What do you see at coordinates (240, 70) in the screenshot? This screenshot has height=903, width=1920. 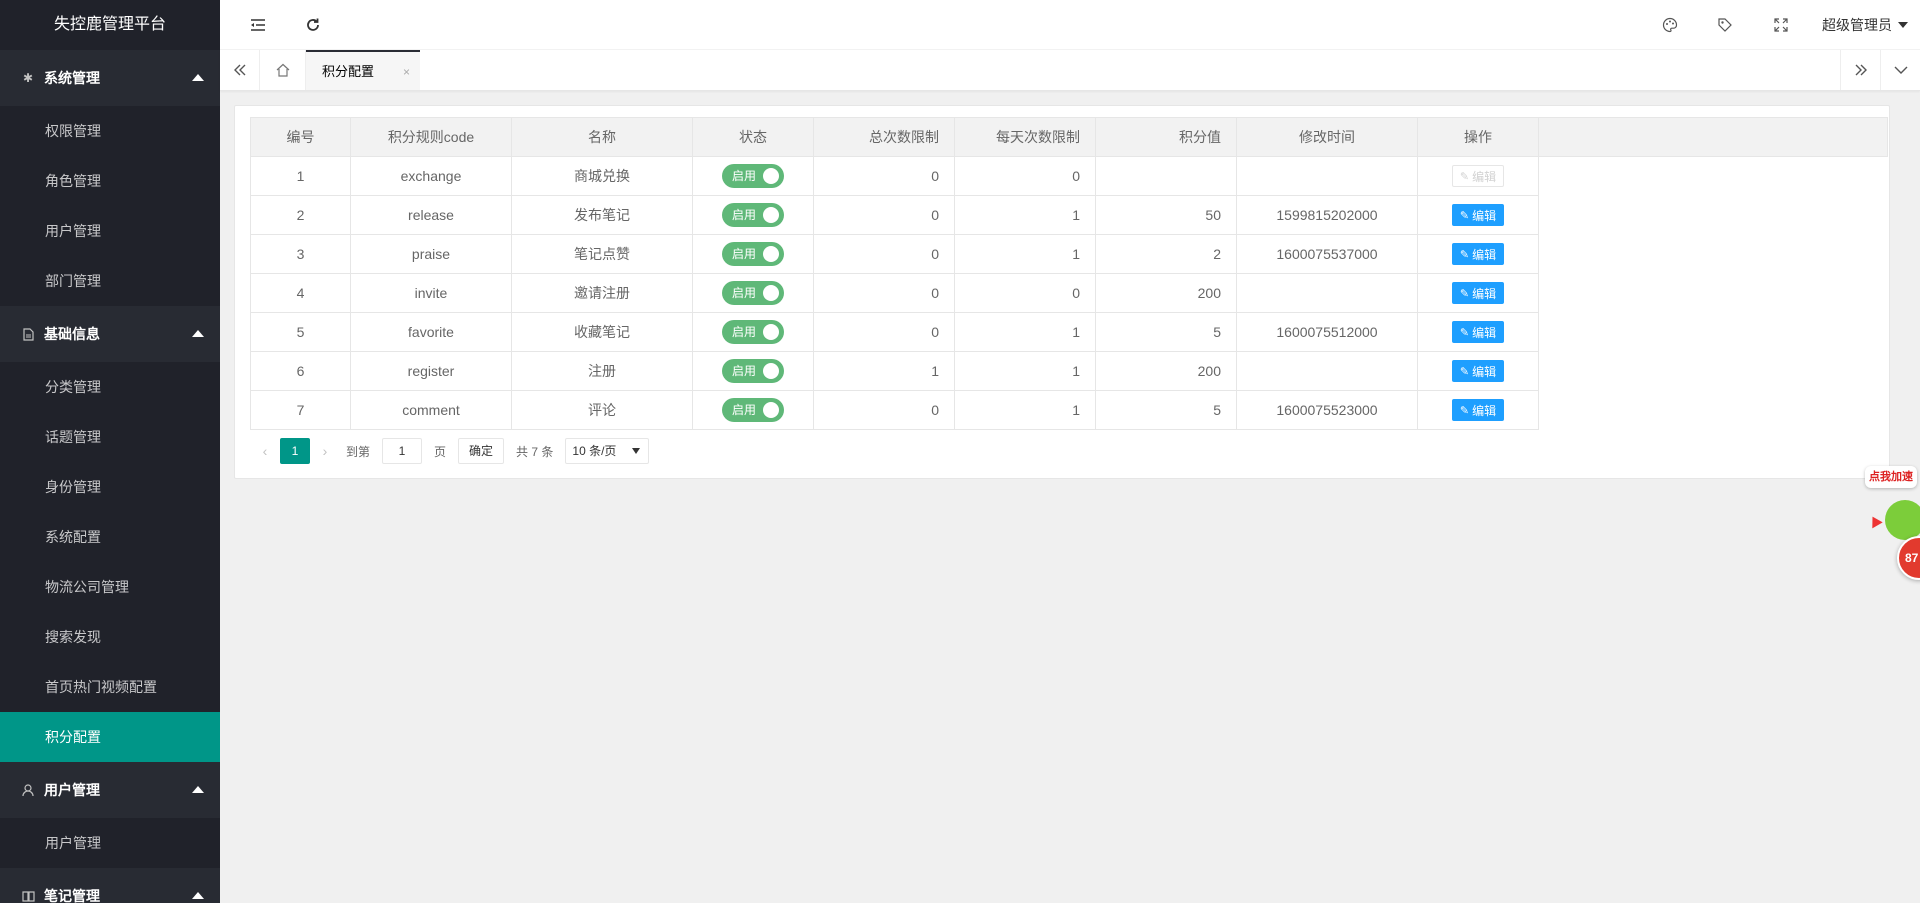 I see `tabs-scroll-left-icon` at bounding box center [240, 70].